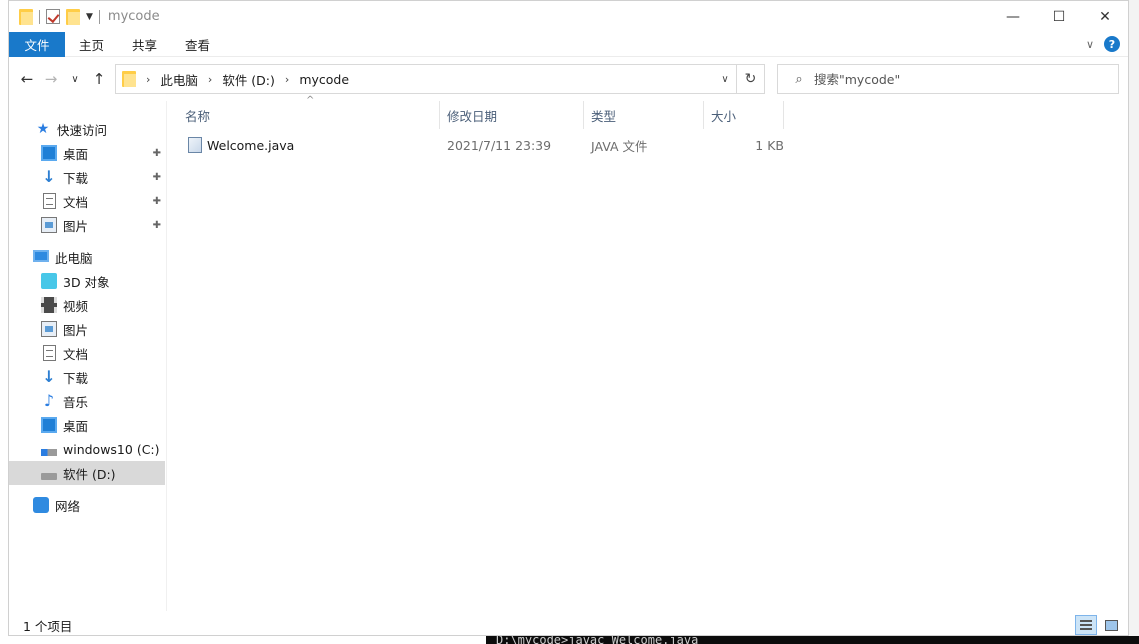 The width and height of the screenshot is (1139, 644). What do you see at coordinates (39, 16) in the screenshot?
I see `toolbar-divider` at bounding box center [39, 16].